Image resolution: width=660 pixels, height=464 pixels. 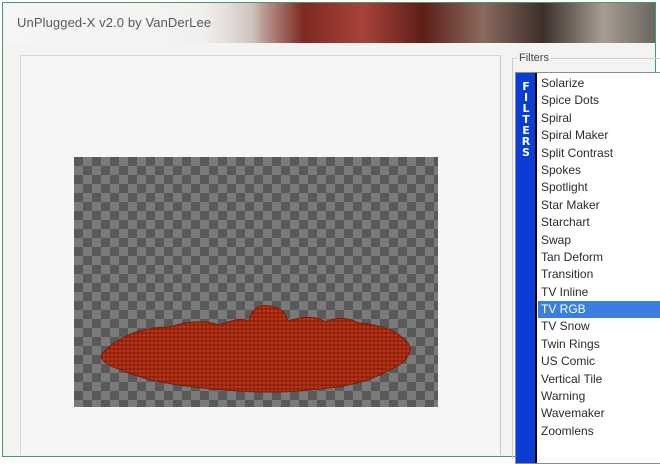 What do you see at coordinates (599, 240) in the screenshot?
I see `filter-item-swap: Swap` at bounding box center [599, 240].